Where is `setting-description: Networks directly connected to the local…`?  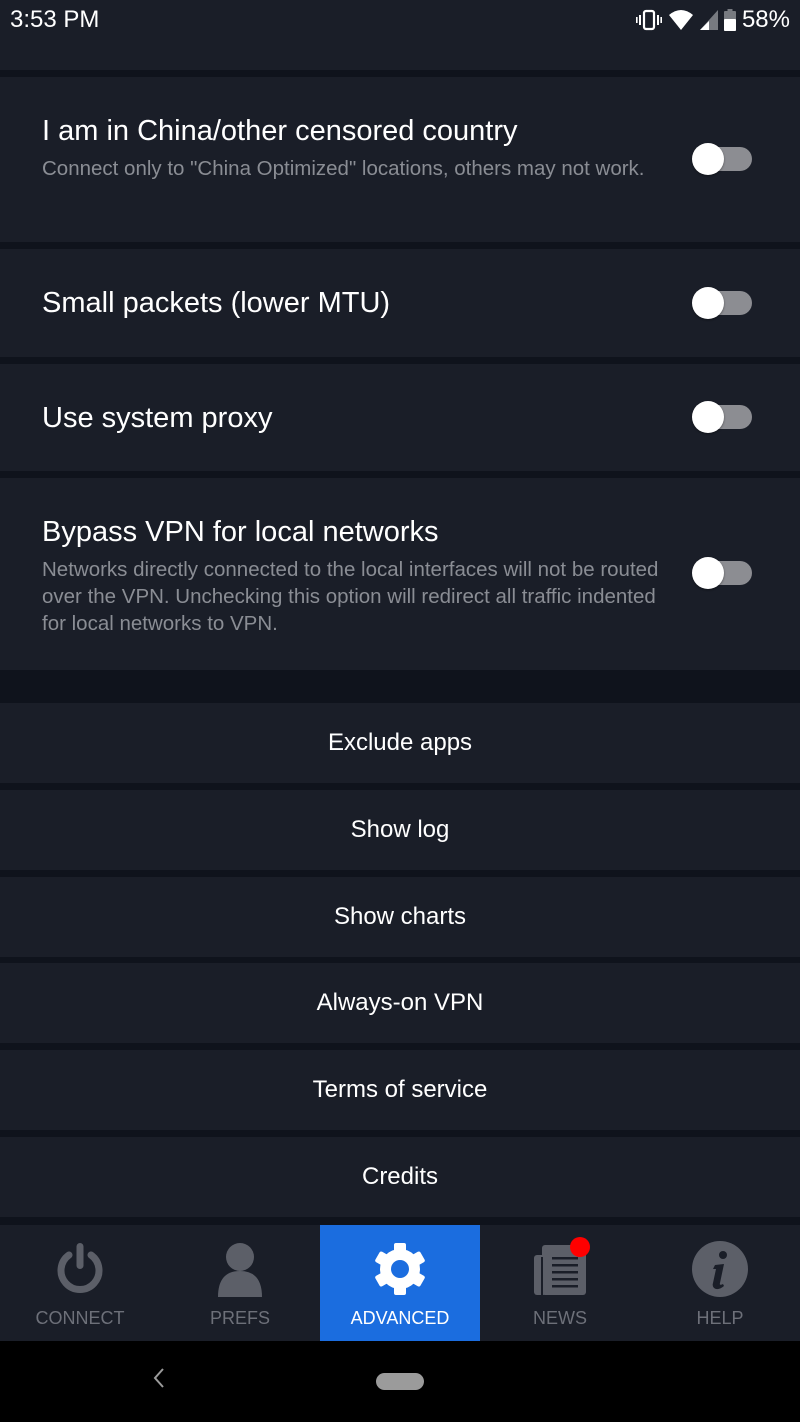 setting-description: Networks directly connected to the local… is located at coordinates (350, 596).